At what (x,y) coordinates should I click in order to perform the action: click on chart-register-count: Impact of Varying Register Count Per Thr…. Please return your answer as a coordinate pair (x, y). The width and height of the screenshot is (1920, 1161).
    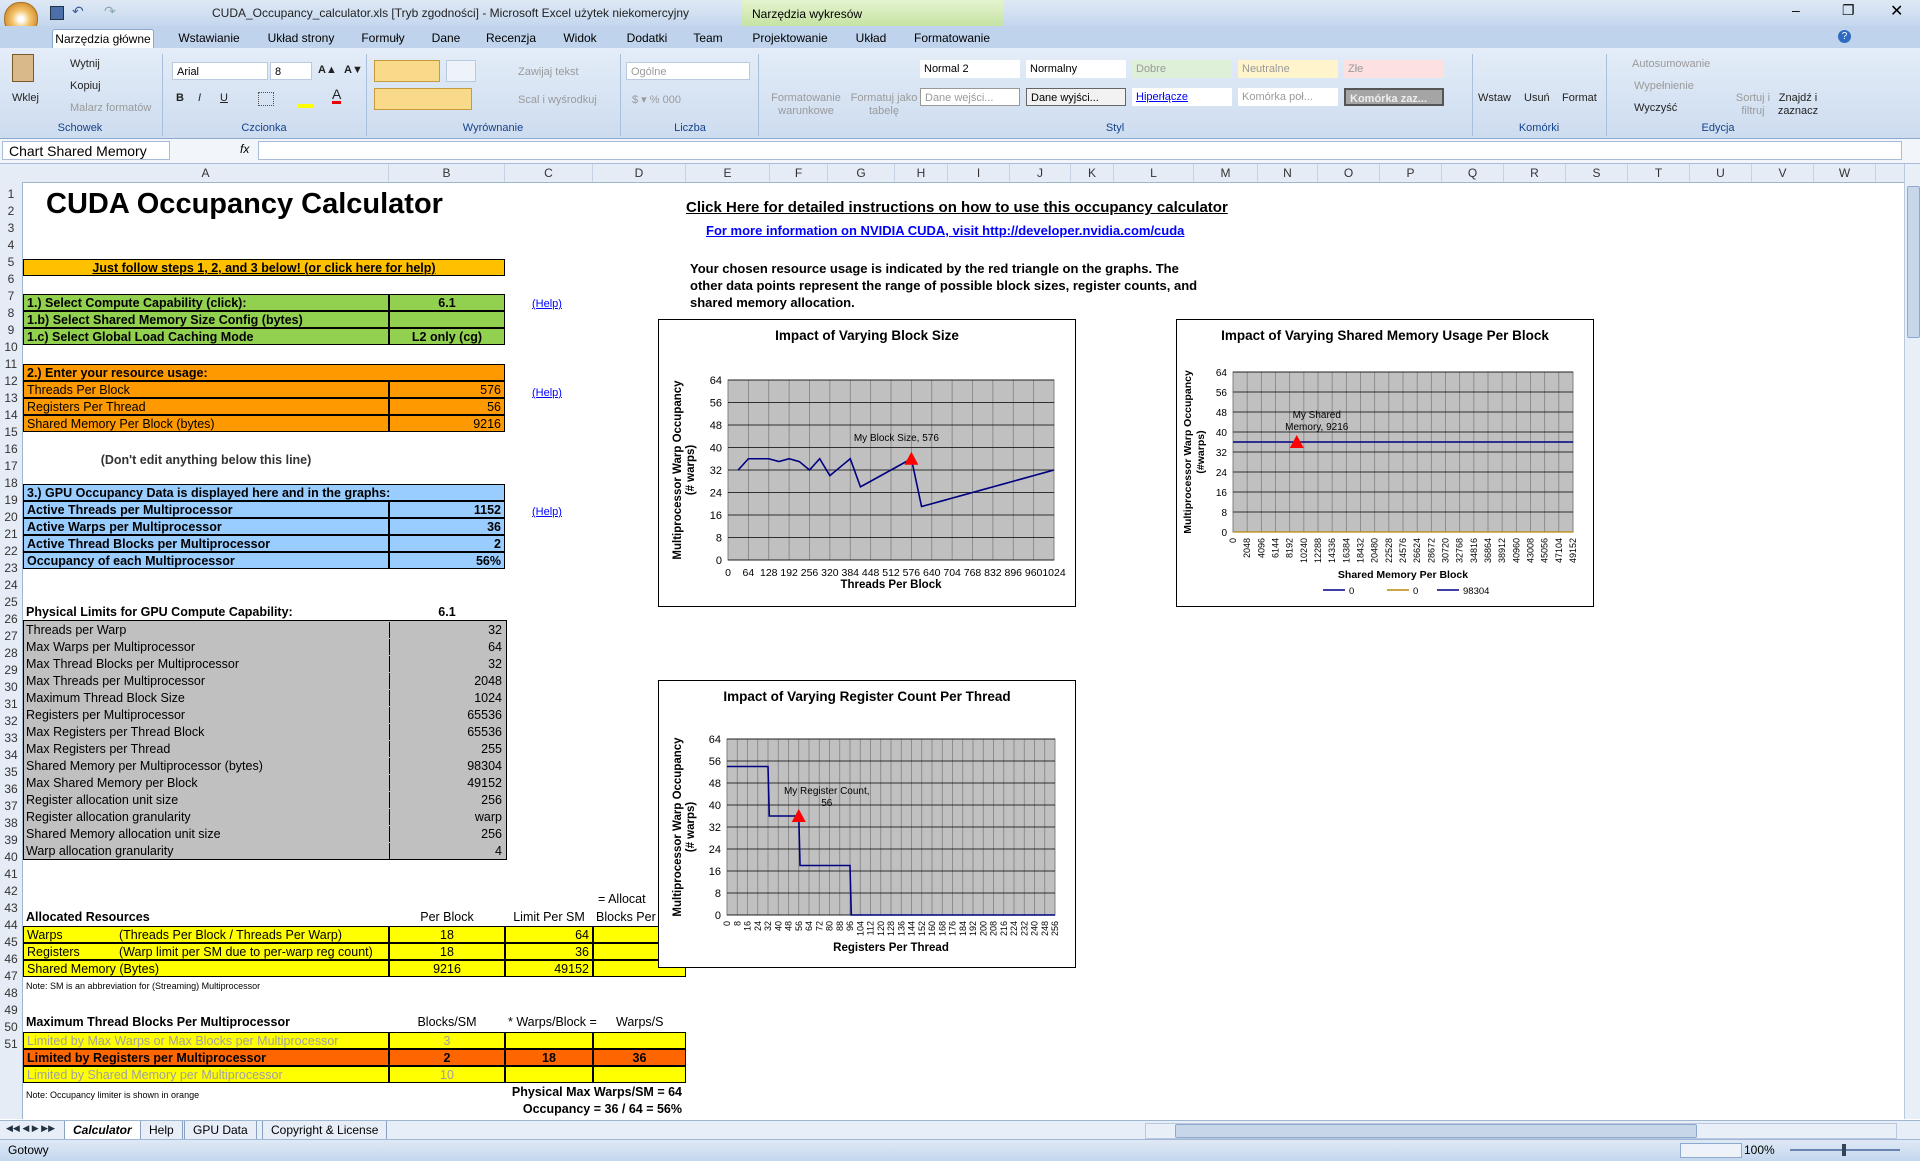
    Looking at the image, I should click on (867, 824).